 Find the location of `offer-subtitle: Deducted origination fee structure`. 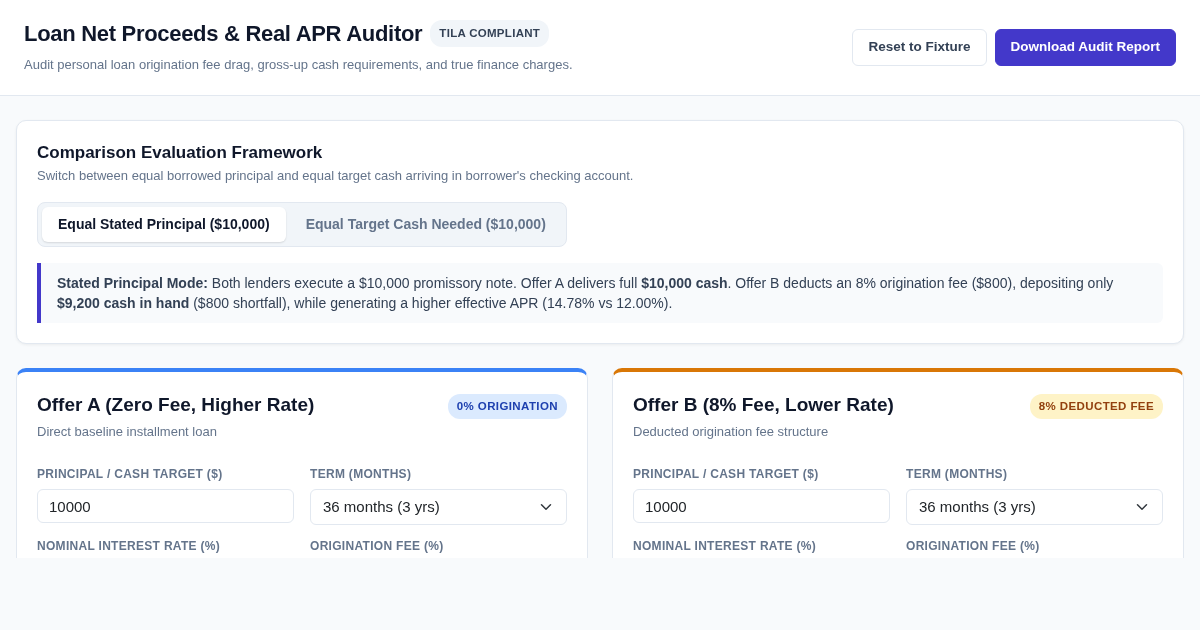

offer-subtitle: Deducted origination fee structure is located at coordinates (731, 431).